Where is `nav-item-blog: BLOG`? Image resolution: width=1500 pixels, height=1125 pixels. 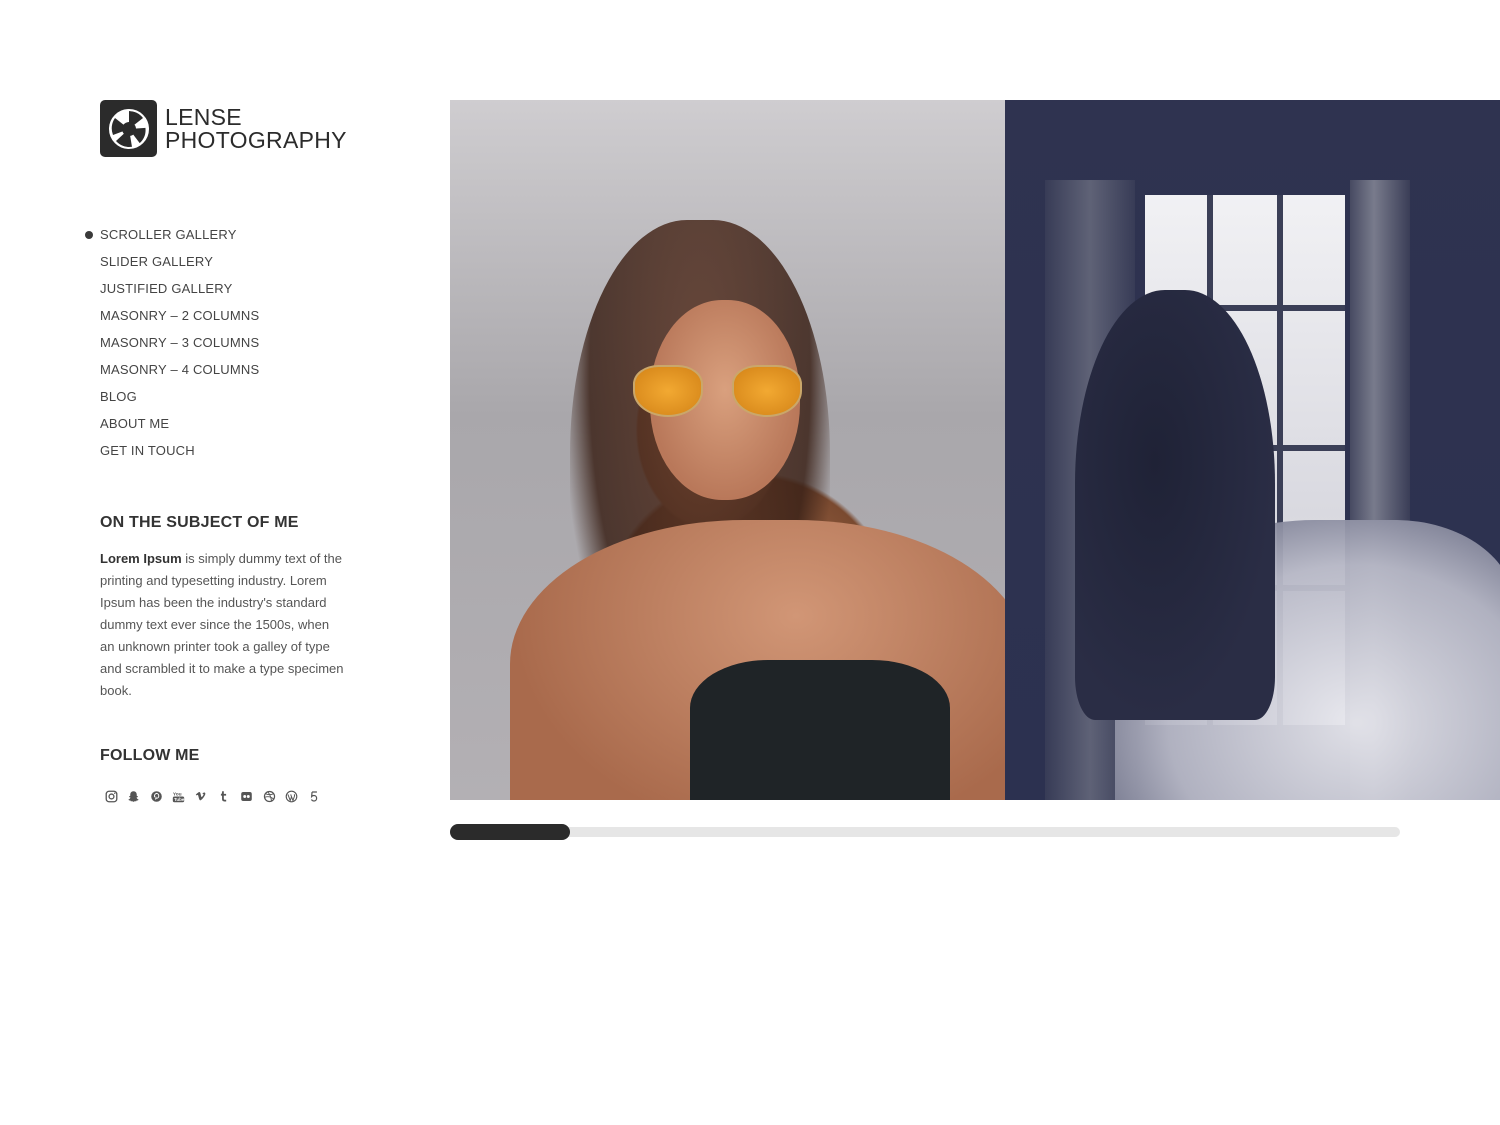
nav-item-blog: BLOG is located at coordinates (179, 401).